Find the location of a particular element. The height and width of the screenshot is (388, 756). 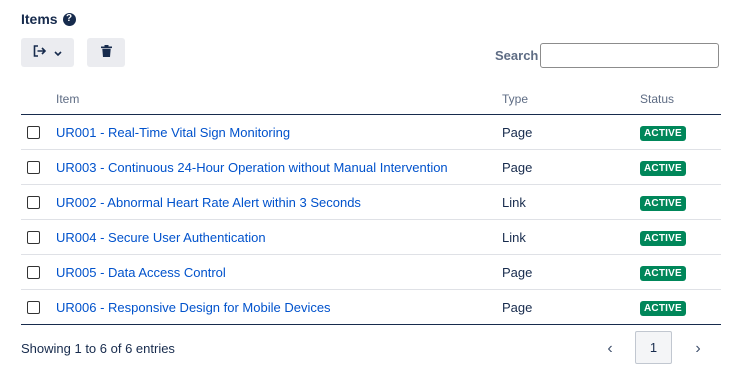

column-header-type: Type is located at coordinates (571, 99).